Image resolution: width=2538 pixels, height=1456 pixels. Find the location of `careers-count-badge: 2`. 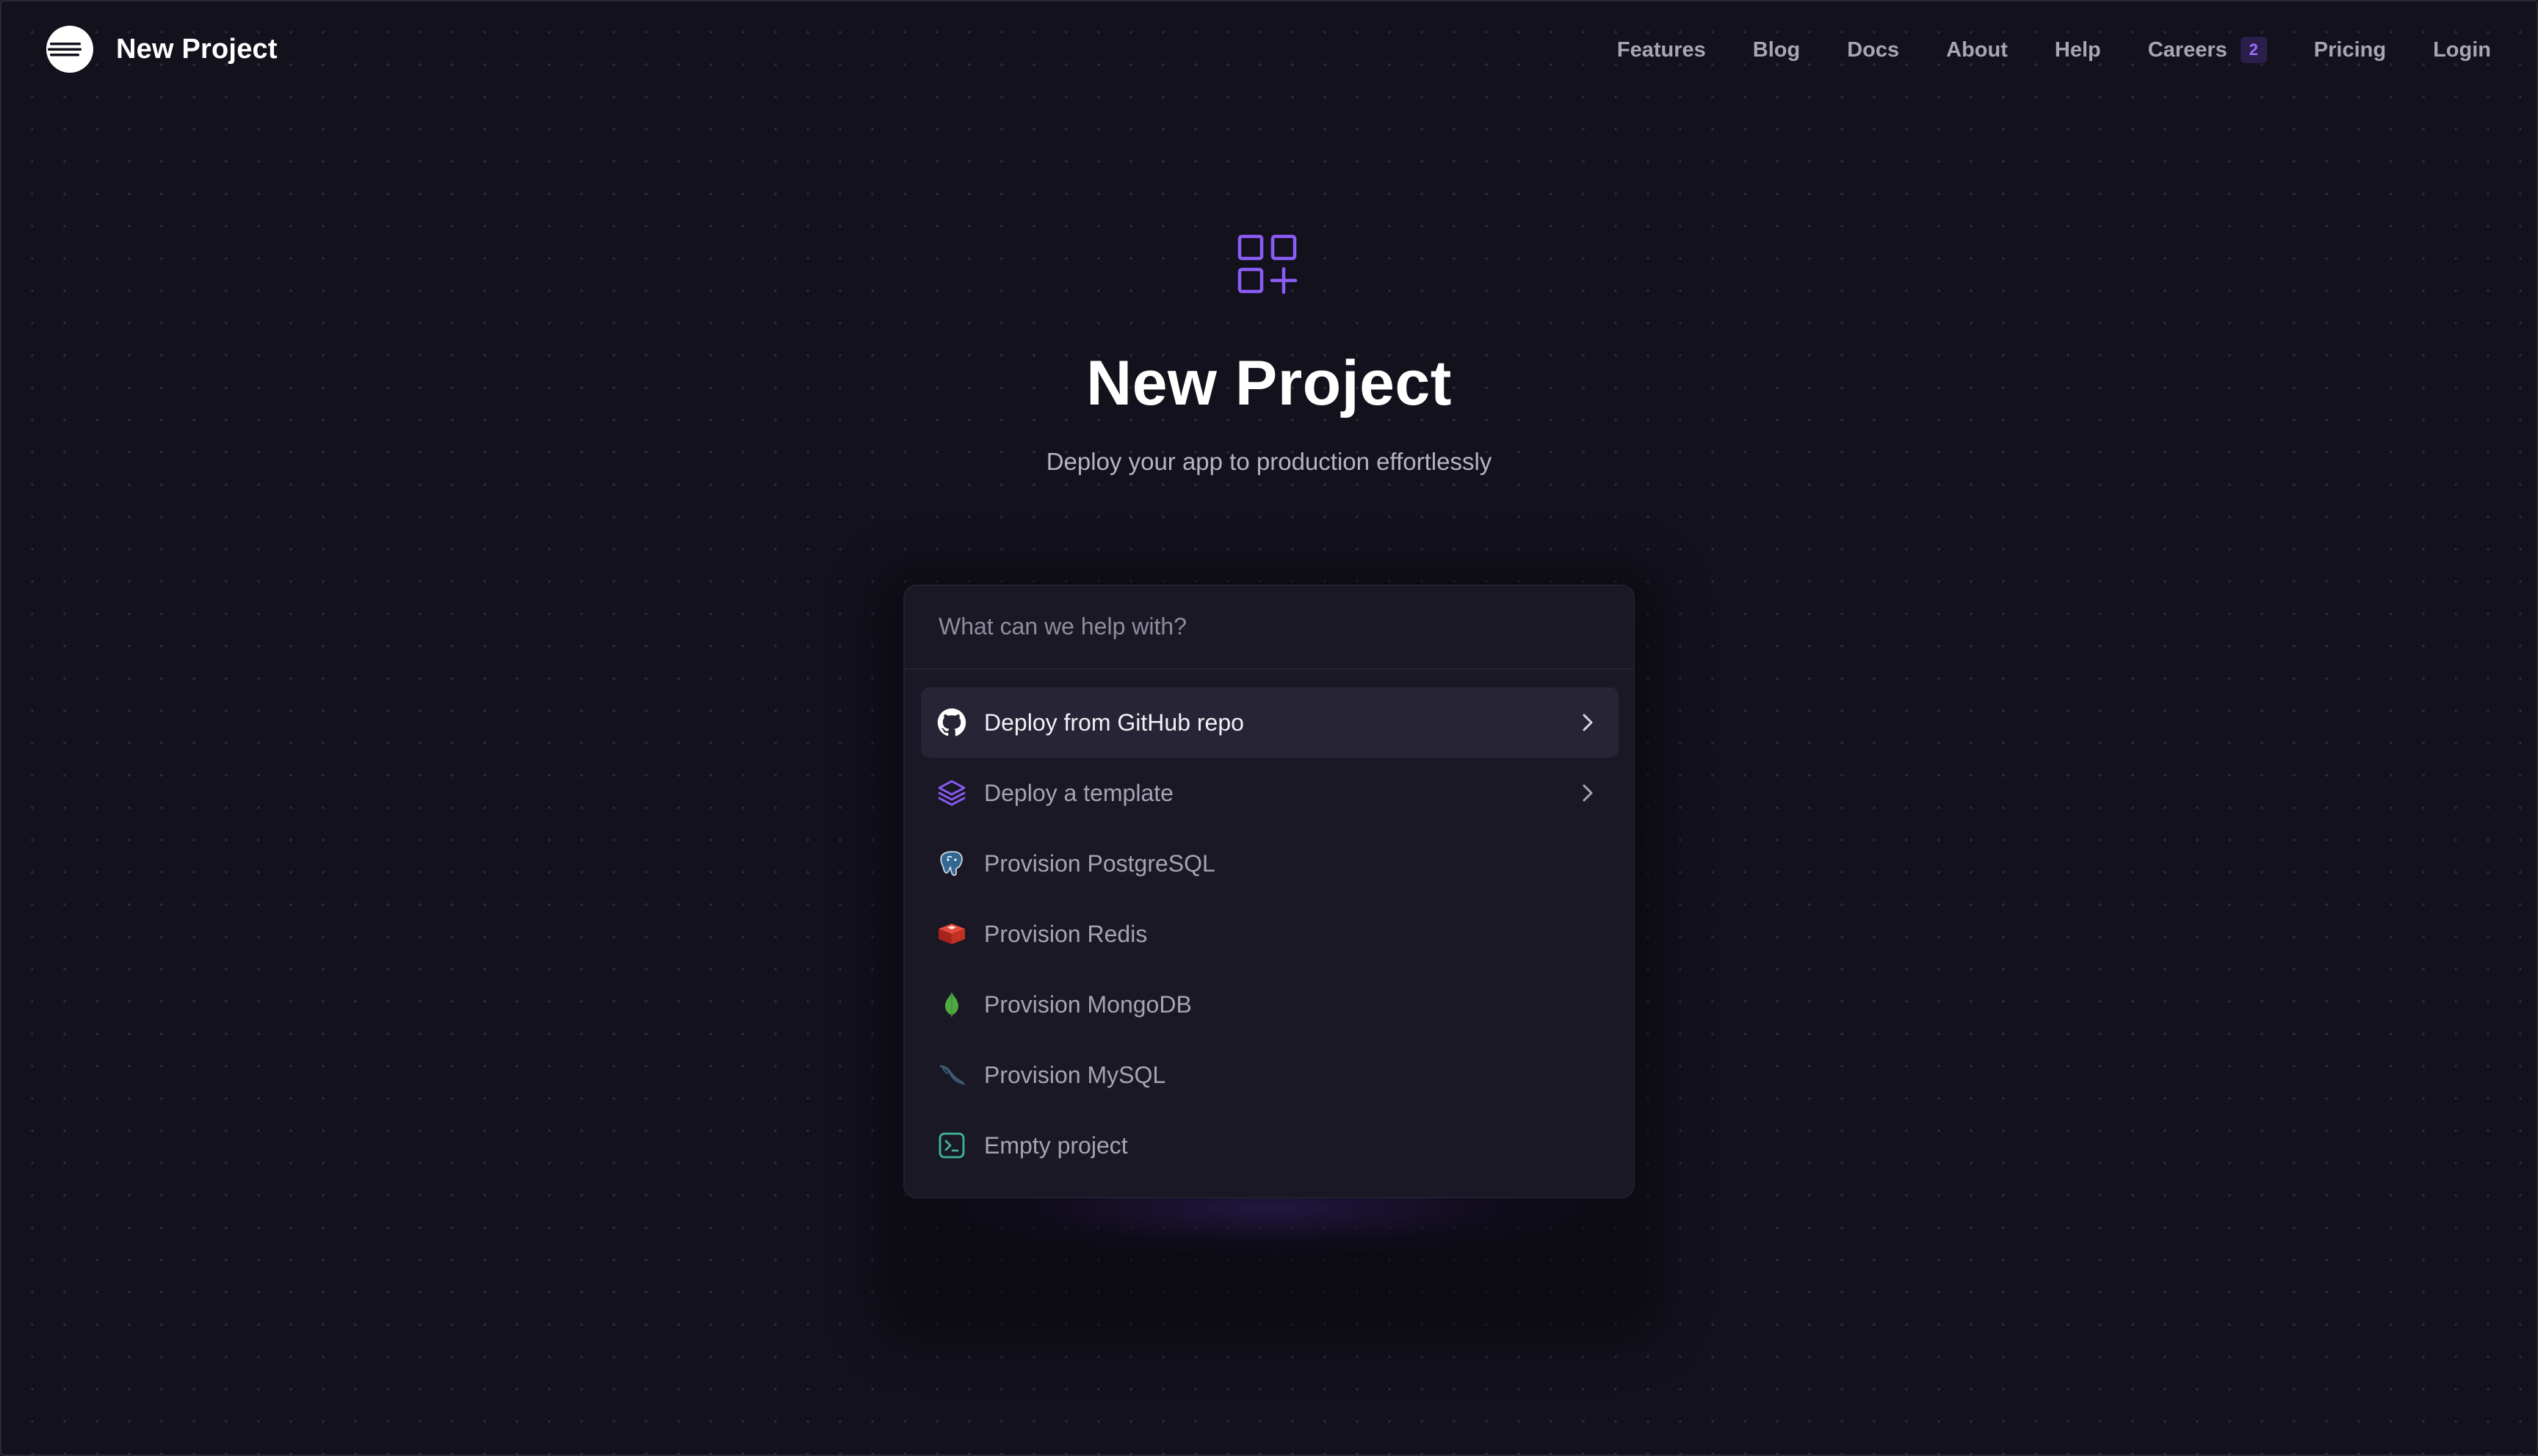

careers-count-badge: 2 is located at coordinates (2253, 50).